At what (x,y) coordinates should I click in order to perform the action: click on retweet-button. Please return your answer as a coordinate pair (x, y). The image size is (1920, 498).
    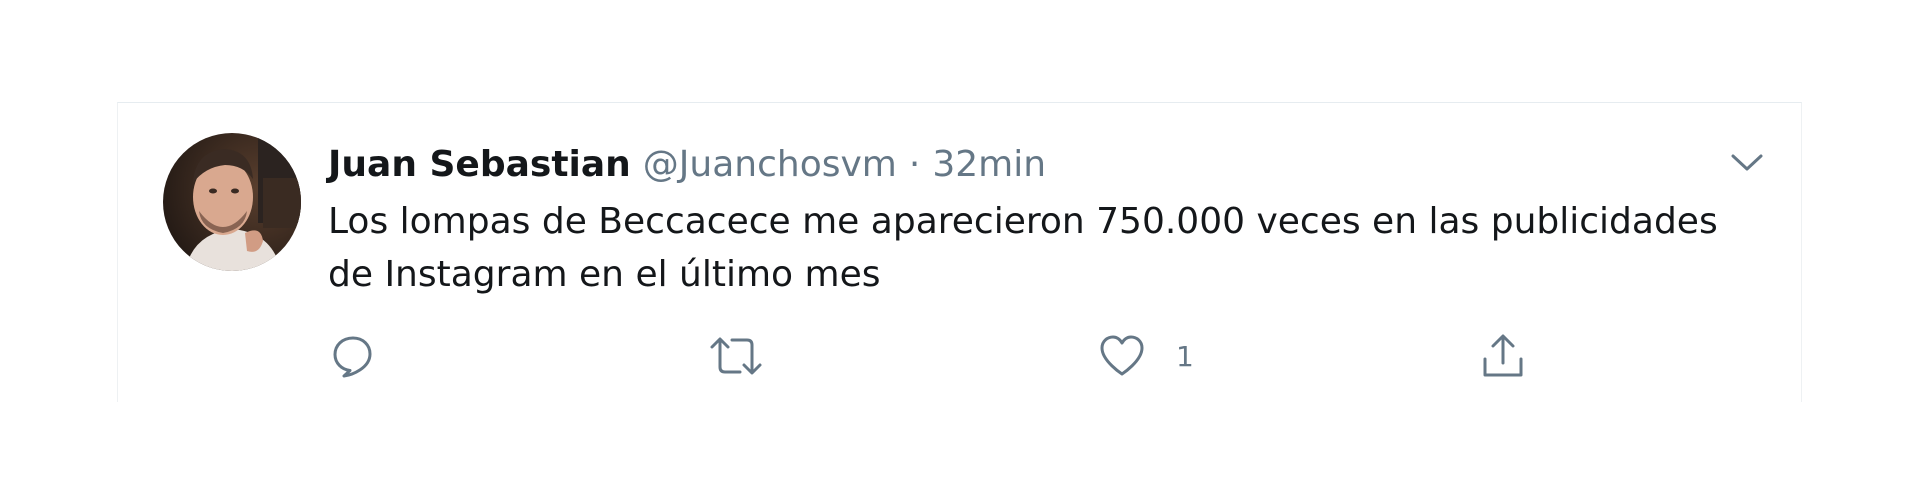
    Looking at the image, I should click on (736, 356).